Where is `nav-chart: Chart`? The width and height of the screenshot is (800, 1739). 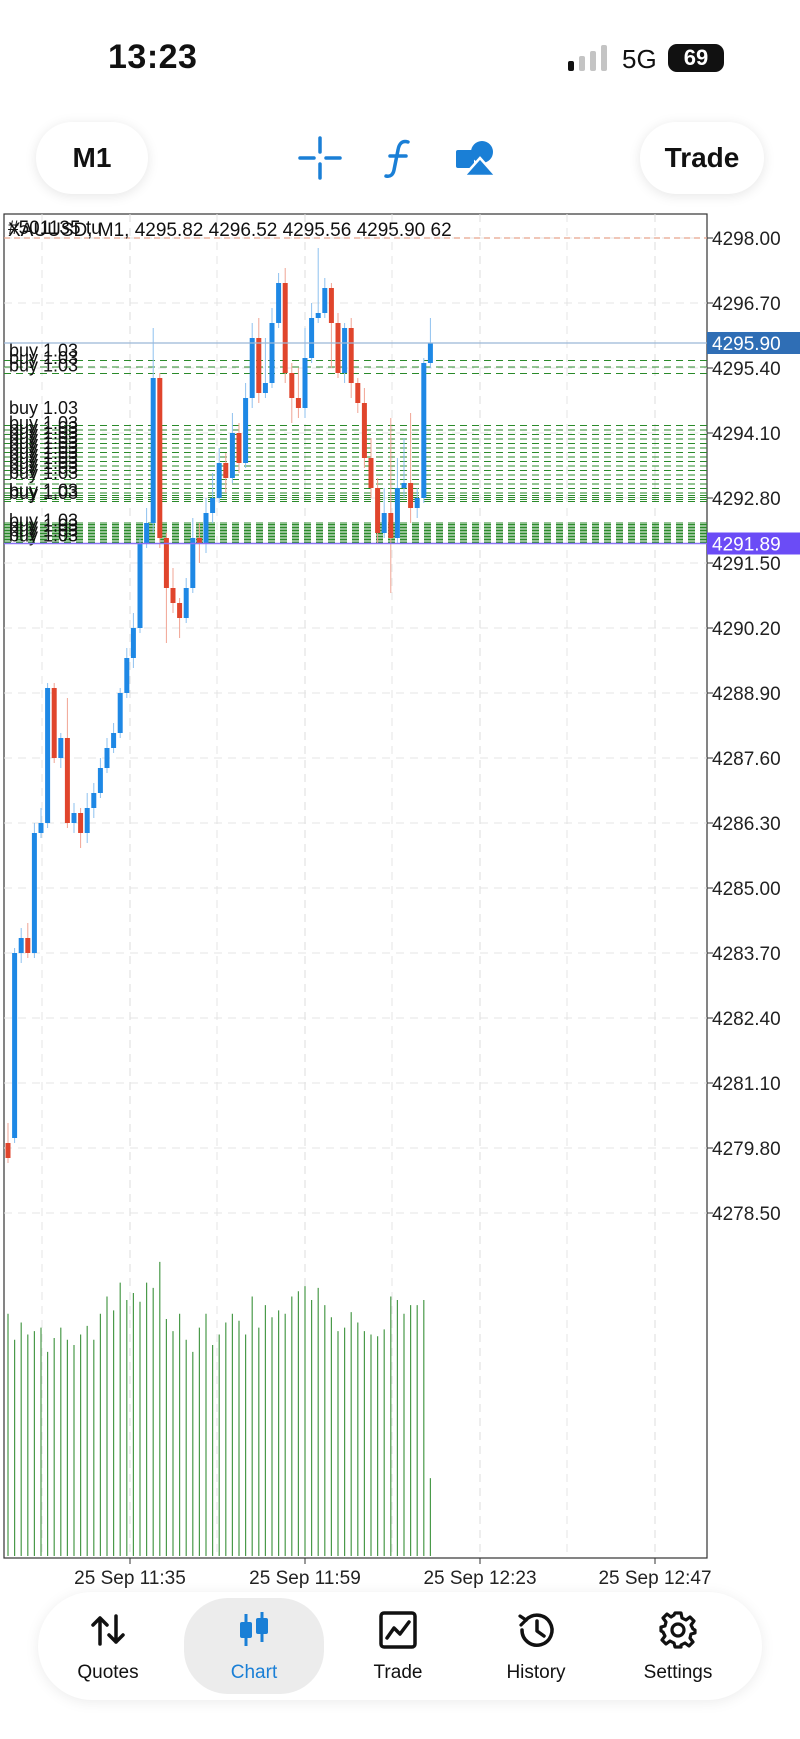
nav-chart: Chart is located at coordinates (254, 1646).